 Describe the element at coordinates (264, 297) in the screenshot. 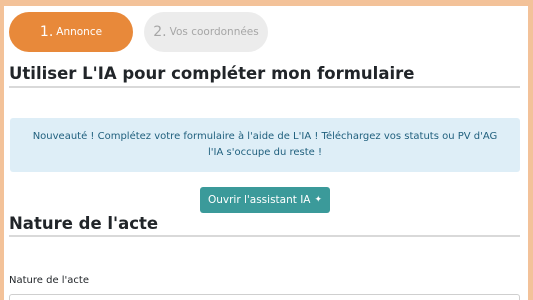

I see `nature-acte-input` at that location.